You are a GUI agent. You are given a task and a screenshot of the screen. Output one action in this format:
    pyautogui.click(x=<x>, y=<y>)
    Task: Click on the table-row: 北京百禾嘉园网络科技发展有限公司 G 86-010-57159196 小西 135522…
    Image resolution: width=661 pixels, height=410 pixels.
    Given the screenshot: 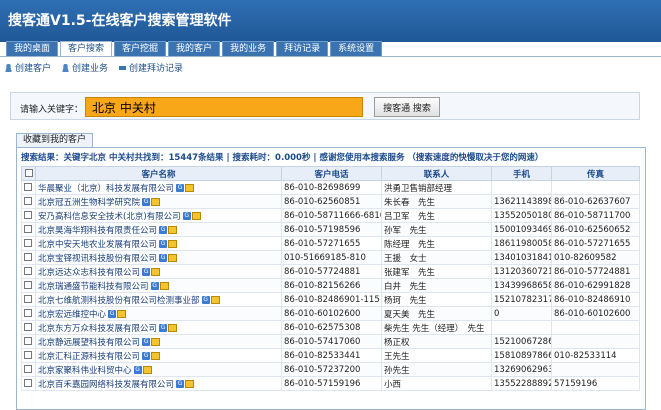 What is the action you would take?
    pyautogui.click(x=330, y=383)
    